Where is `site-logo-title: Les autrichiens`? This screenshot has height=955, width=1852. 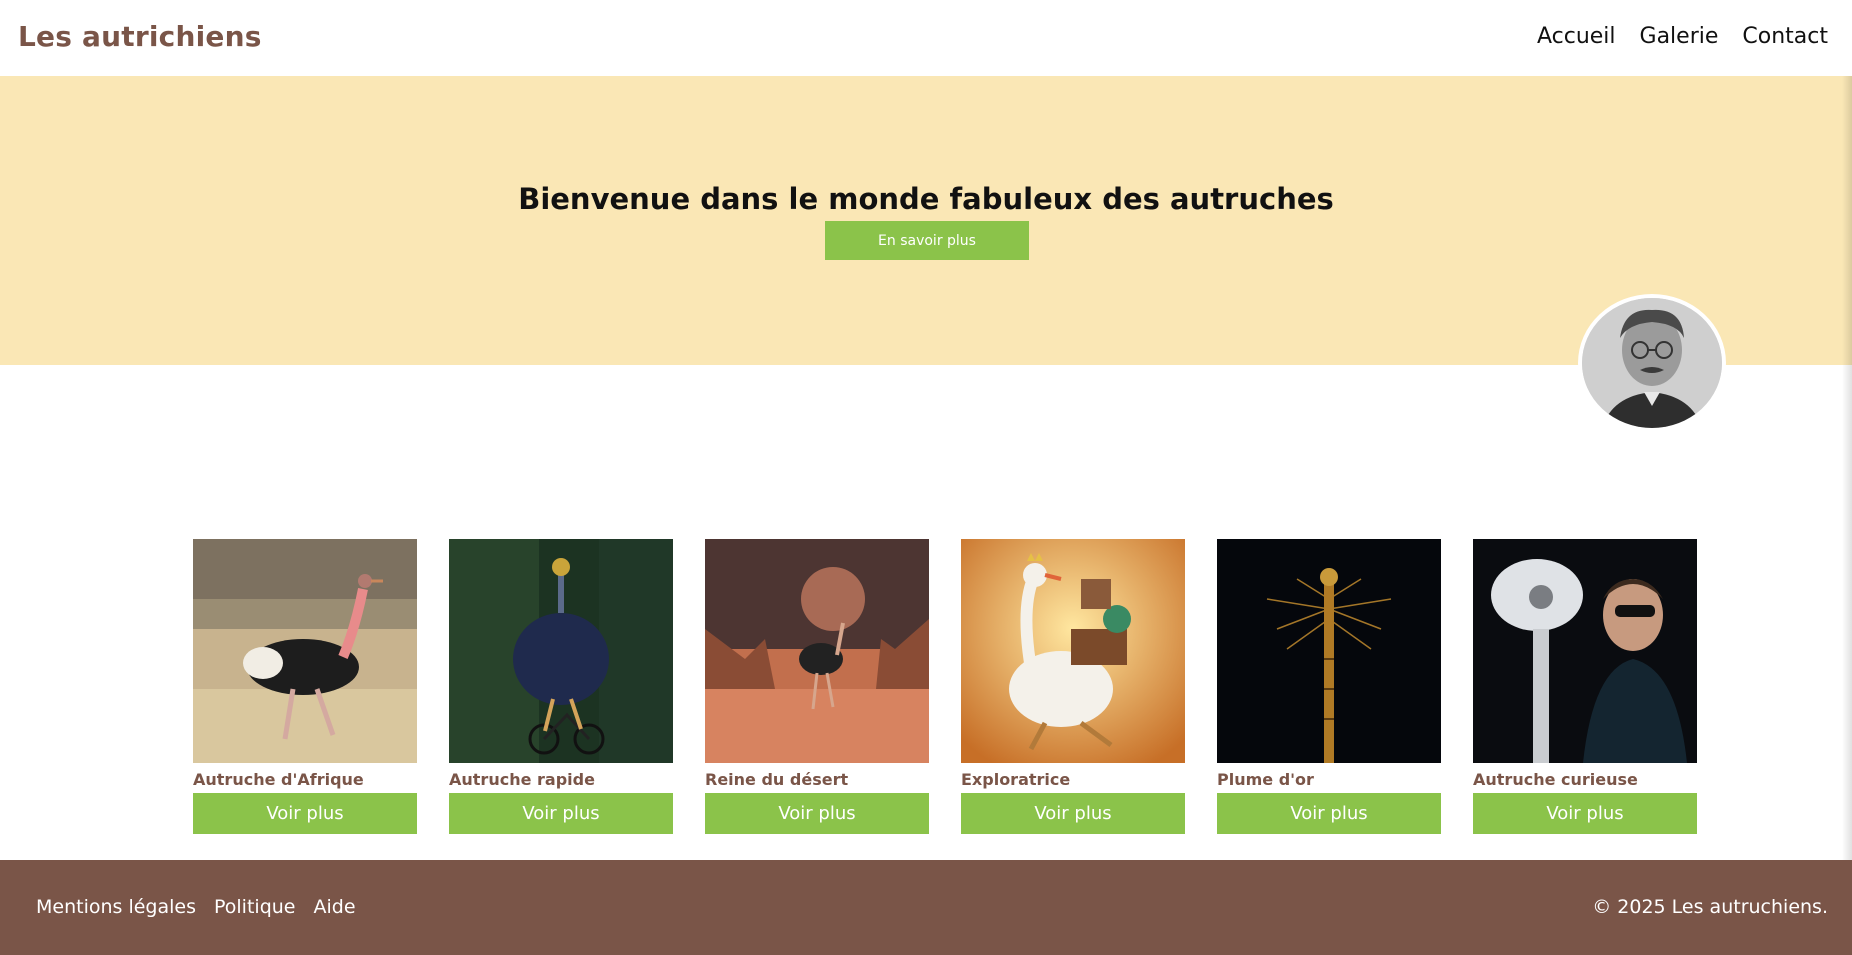 site-logo-title: Les autrichiens is located at coordinates (140, 36).